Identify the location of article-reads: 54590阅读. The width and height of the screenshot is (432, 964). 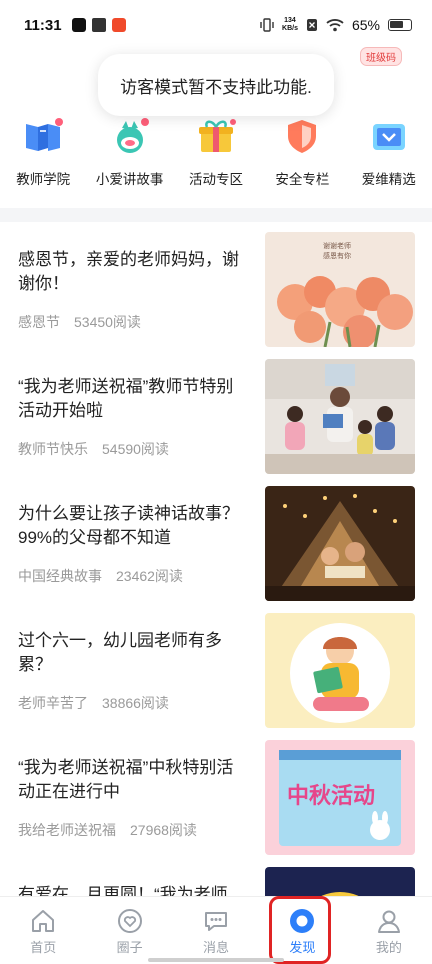
(135, 449).